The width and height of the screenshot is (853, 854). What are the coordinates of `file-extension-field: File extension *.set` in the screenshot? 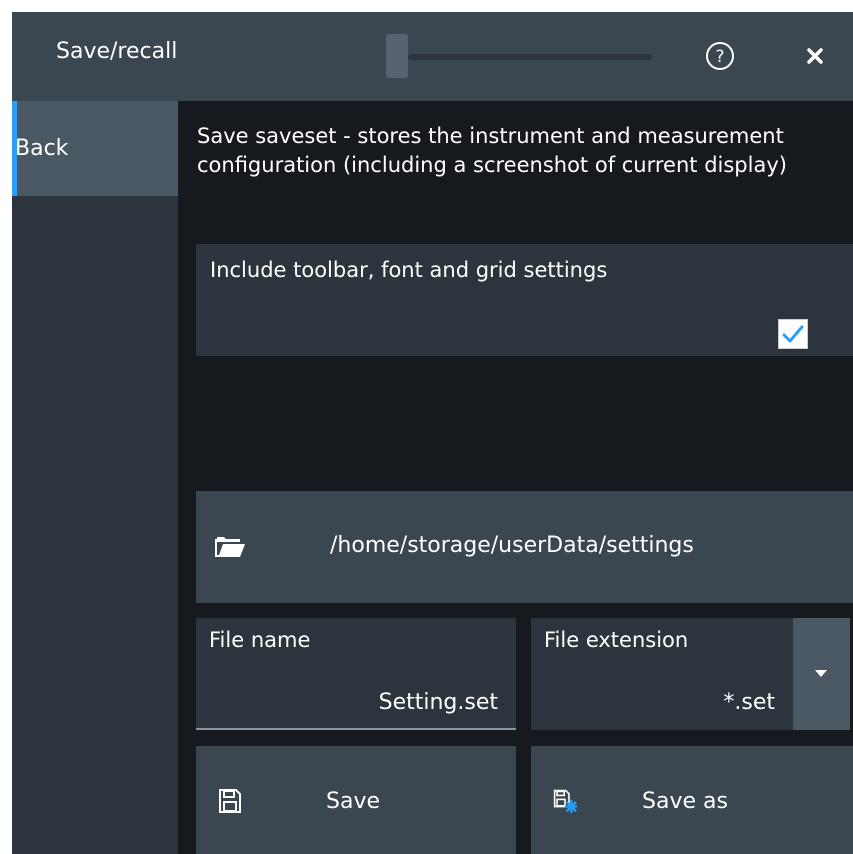 It's located at (662, 674).